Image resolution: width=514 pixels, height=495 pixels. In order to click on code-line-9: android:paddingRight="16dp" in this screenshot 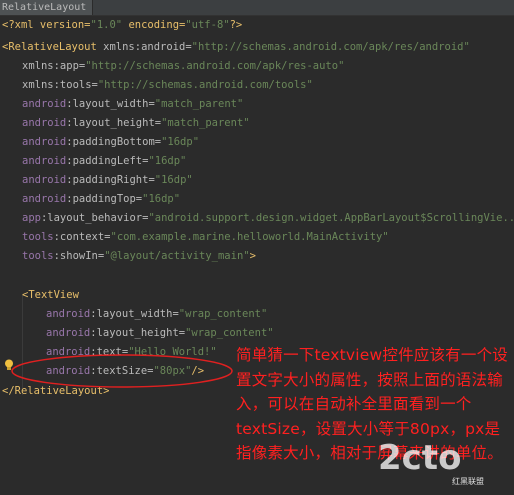, I will do `click(107, 180)`.